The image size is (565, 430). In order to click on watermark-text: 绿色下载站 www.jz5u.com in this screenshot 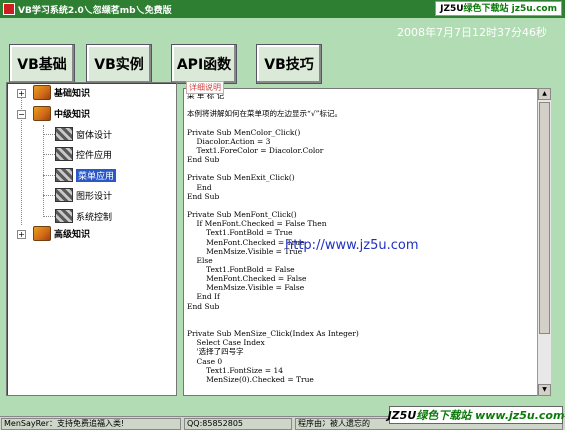, I will do `click(490, 415)`.